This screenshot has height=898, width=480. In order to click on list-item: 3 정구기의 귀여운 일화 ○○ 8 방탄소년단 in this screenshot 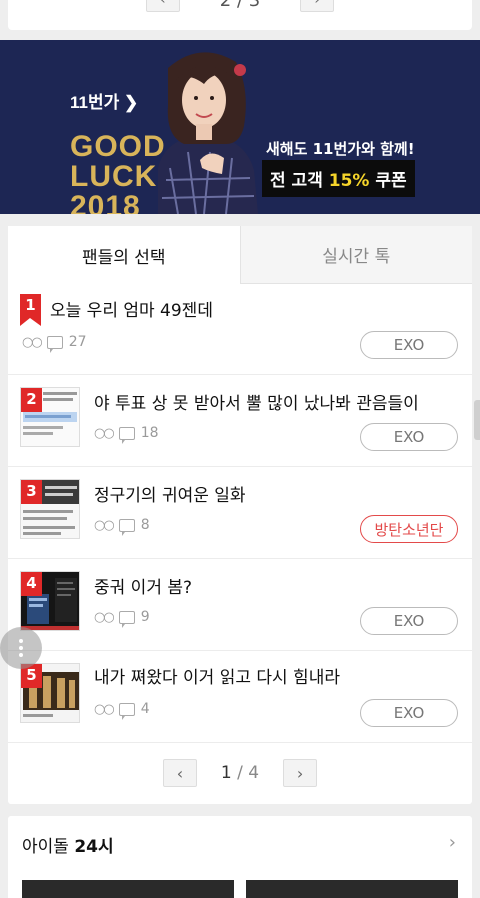, I will do `click(240, 513)`.